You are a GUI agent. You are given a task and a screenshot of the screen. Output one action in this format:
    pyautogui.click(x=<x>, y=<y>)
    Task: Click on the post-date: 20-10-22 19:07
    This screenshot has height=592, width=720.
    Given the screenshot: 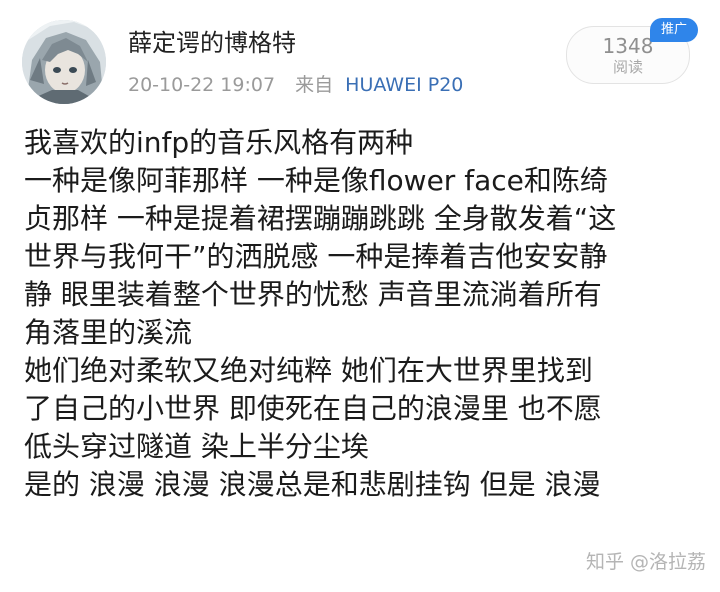 What is the action you would take?
    pyautogui.click(x=202, y=85)
    